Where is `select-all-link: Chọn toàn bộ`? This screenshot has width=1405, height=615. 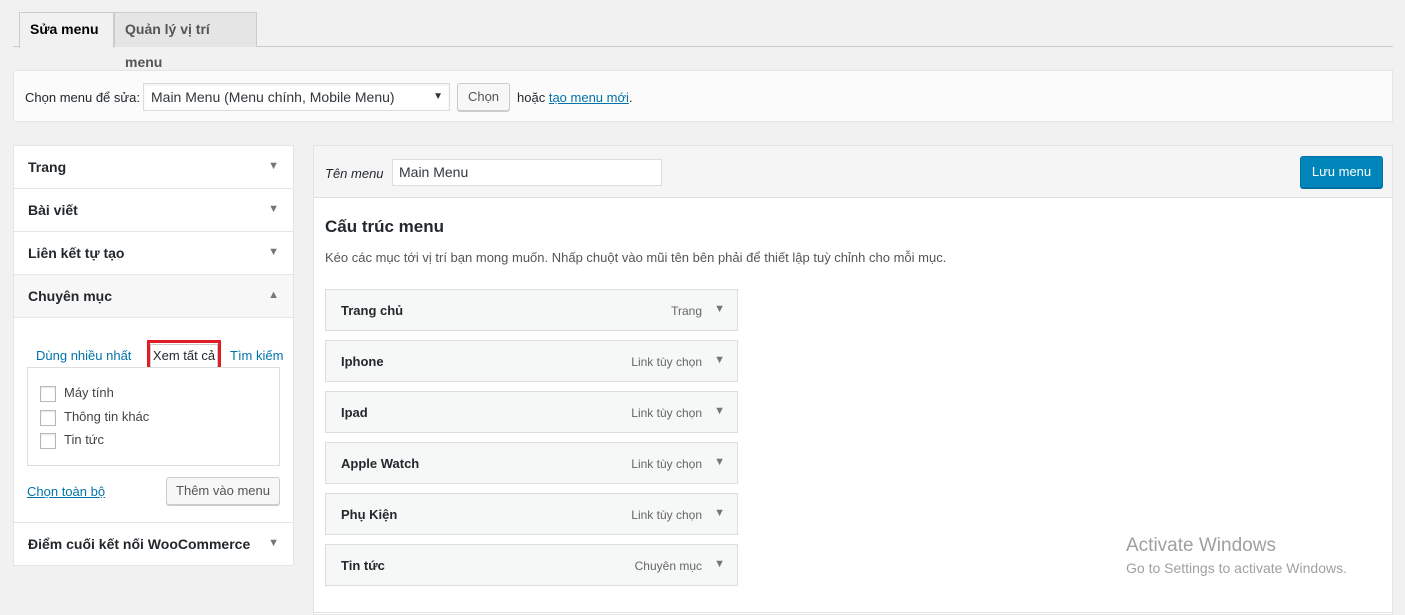 select-all-link: Chọn toàn bộ is located at coordinates (66, 491).